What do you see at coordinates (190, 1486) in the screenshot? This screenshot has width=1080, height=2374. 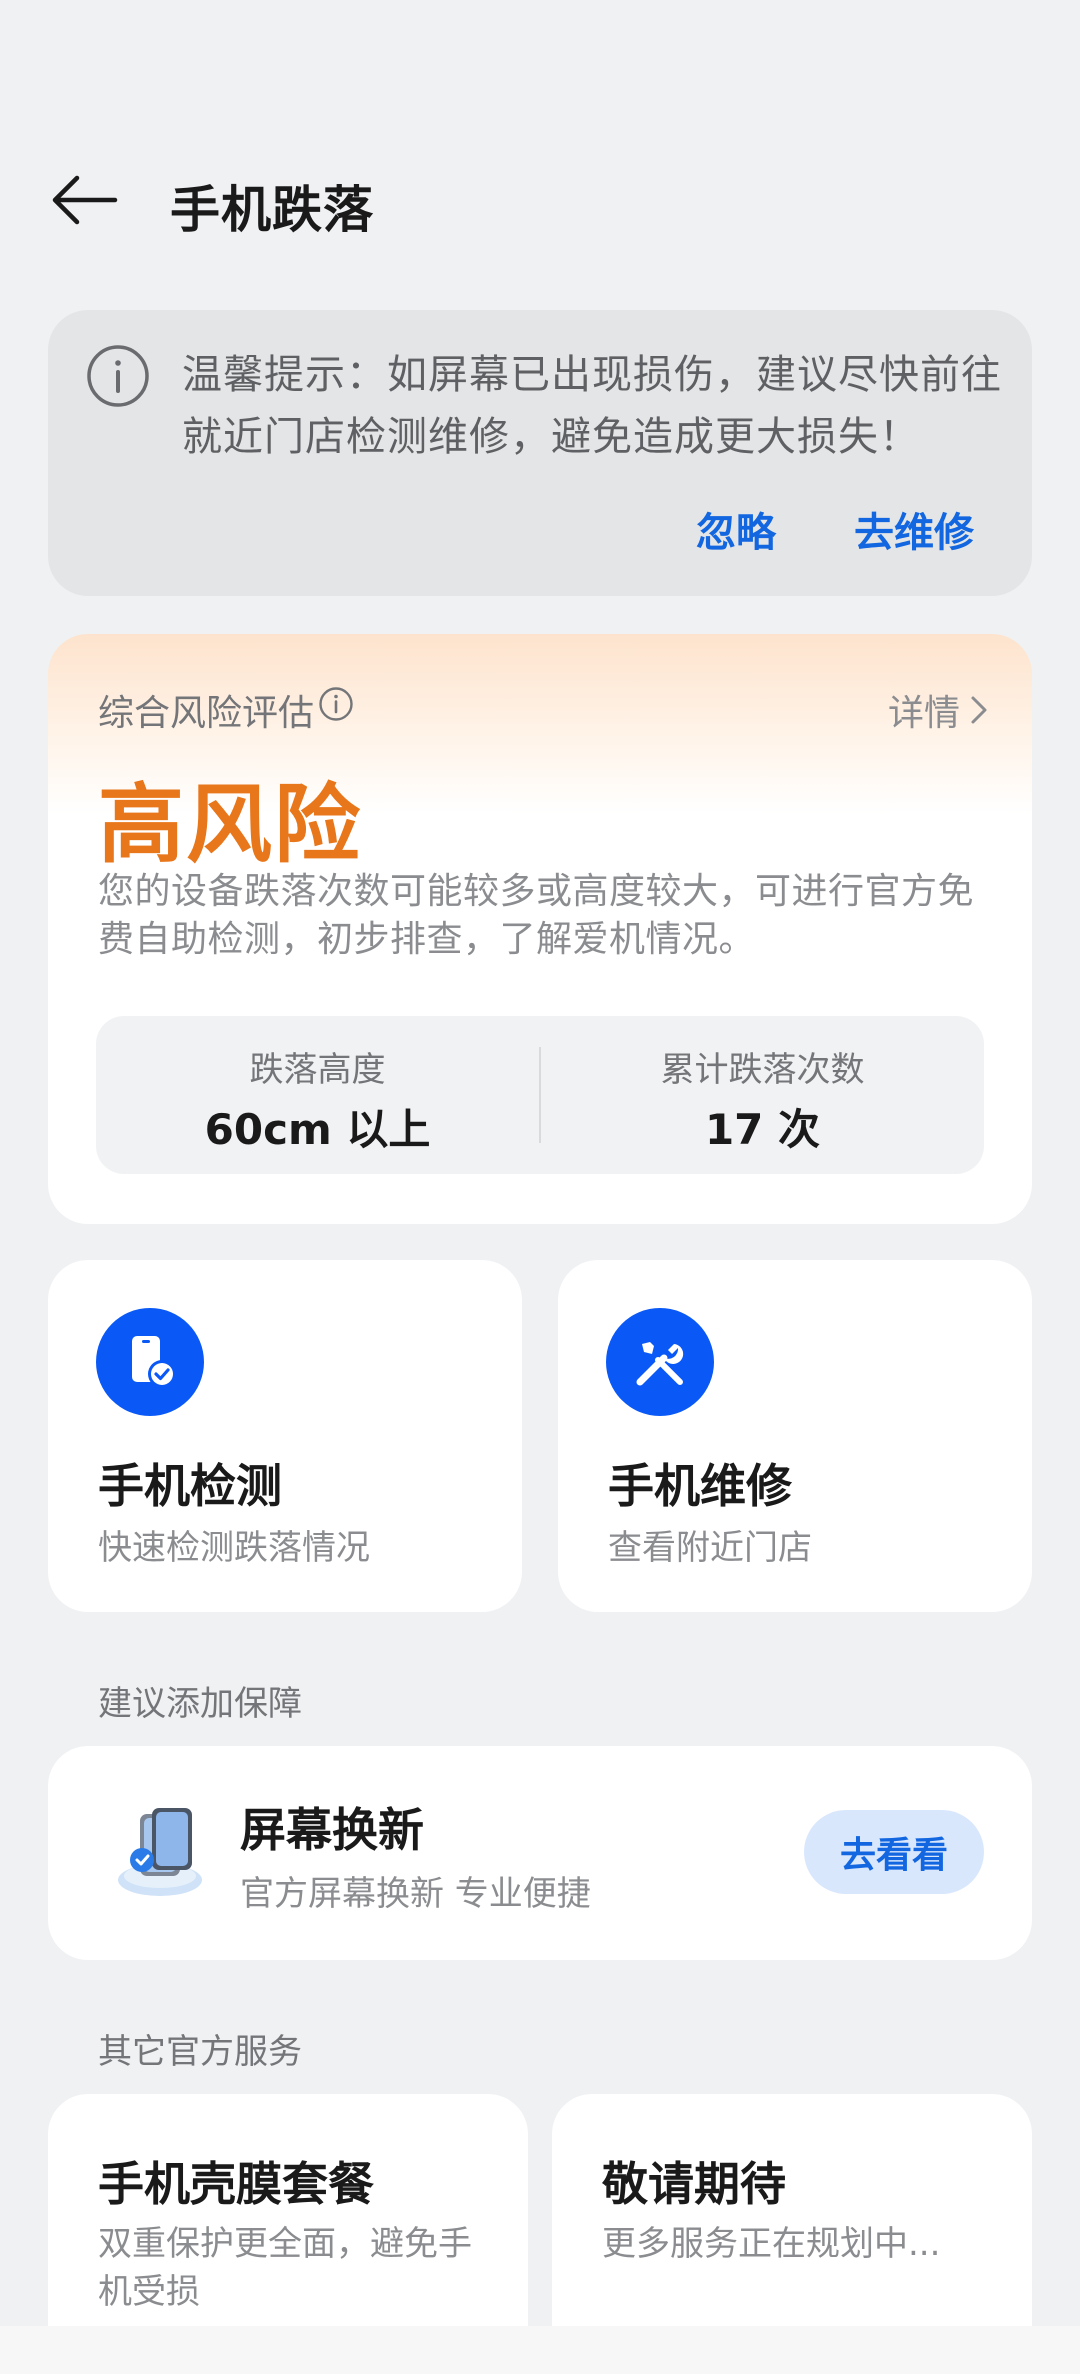 I see `action-title: 手机检测` at bounding box center [190, 1486].